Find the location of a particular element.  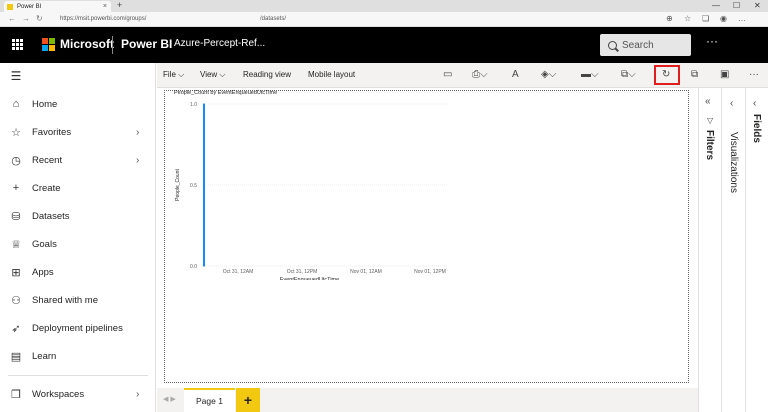

nav-item-deployment-pipelines: ➶ Deployment pipelines is located at coordinates (78, 328).